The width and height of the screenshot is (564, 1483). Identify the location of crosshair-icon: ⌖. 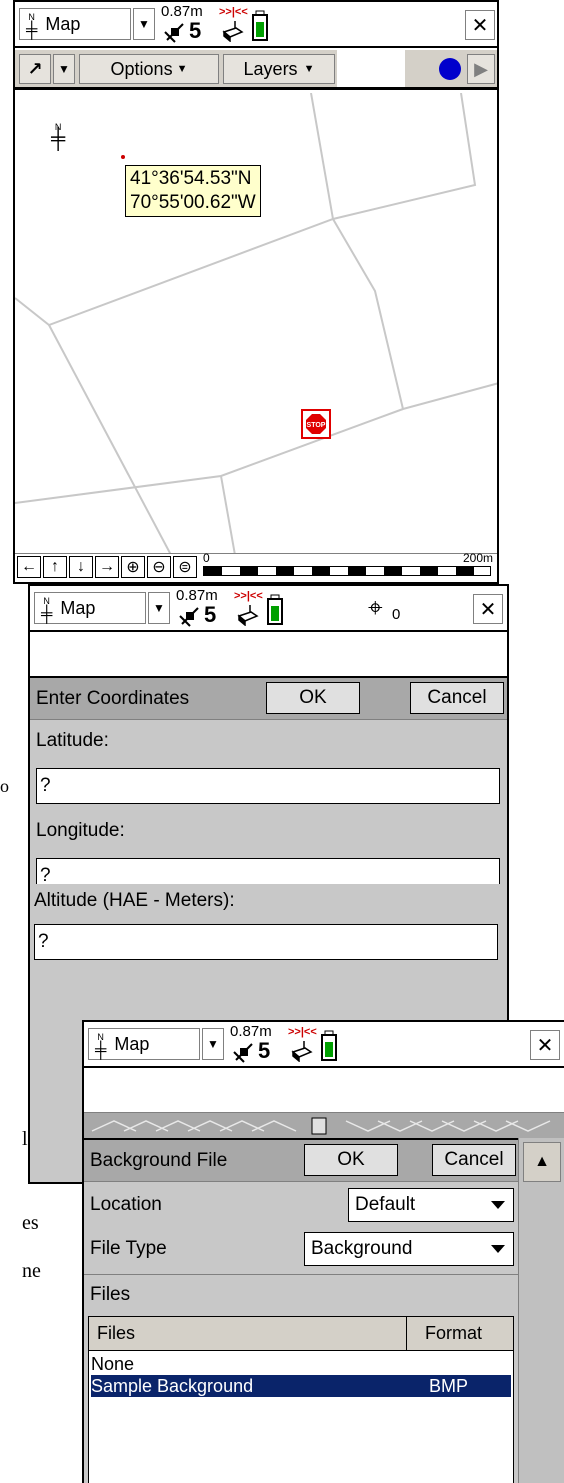
(375, 607).